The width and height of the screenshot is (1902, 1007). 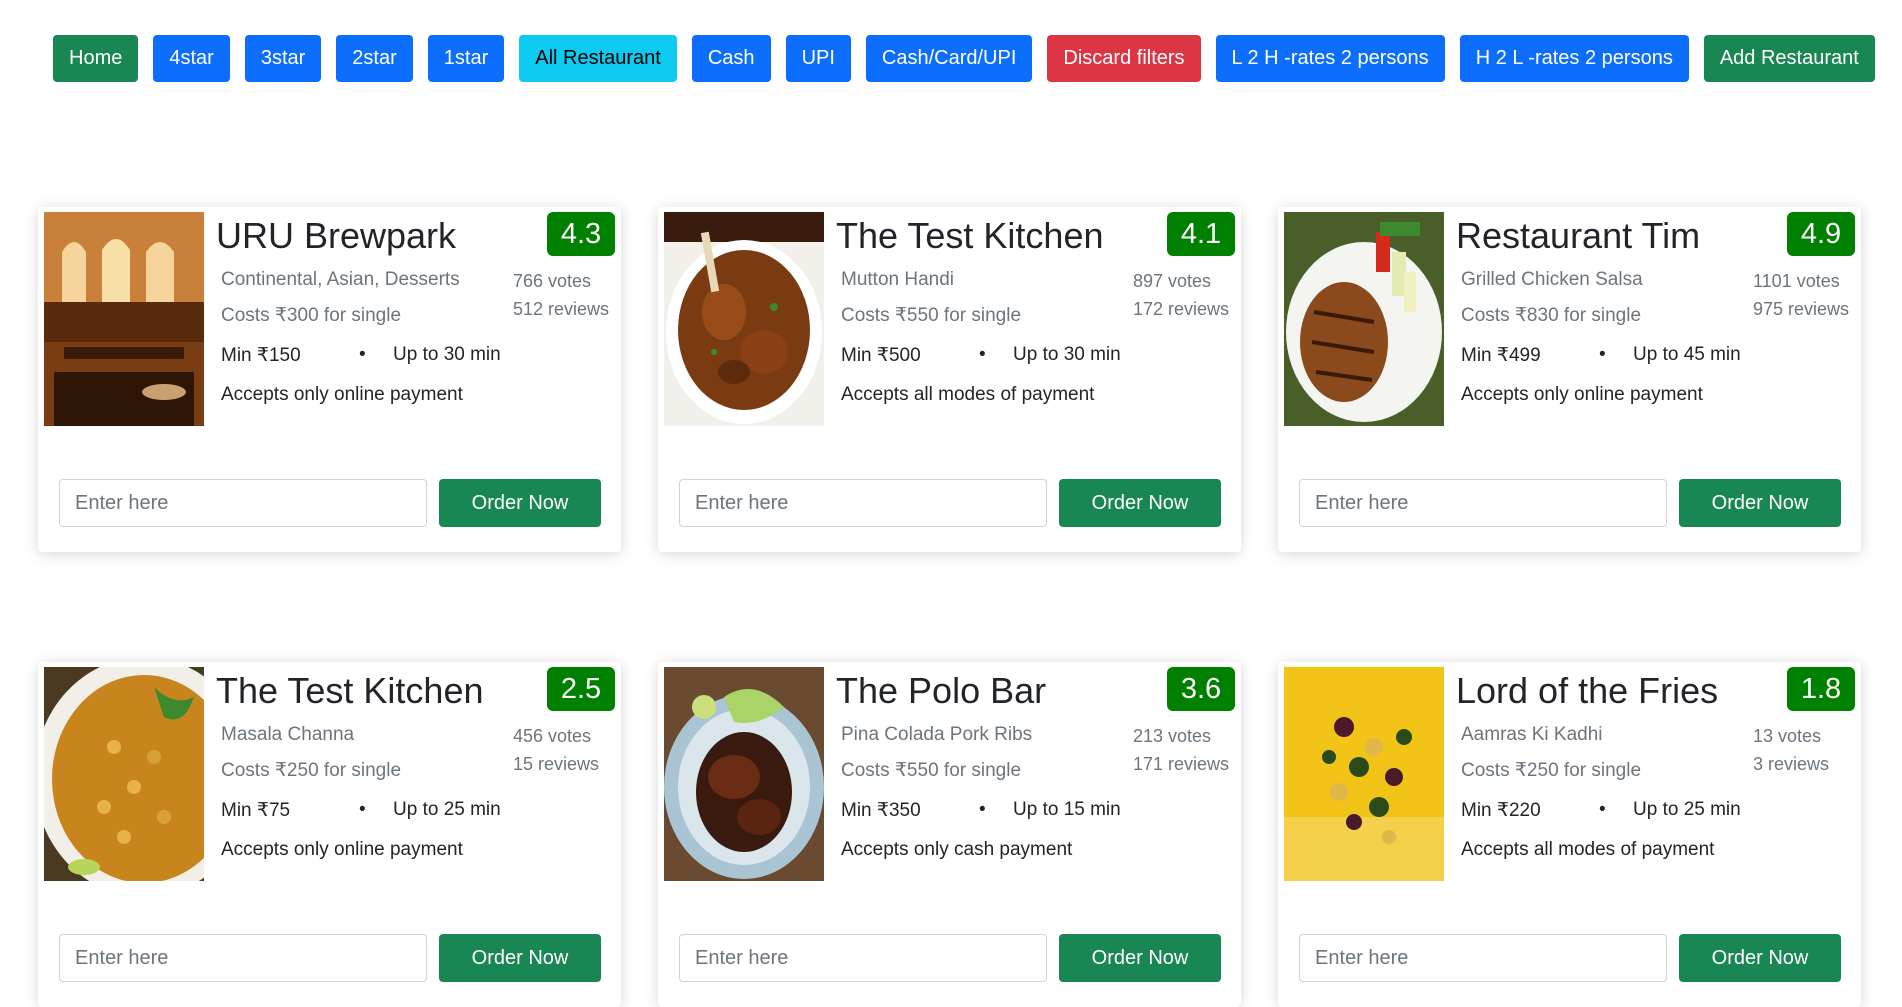 I want to click on sort-high-to-low-button: H 2 L -rates 2 persons, so click(x=1574, y=58).